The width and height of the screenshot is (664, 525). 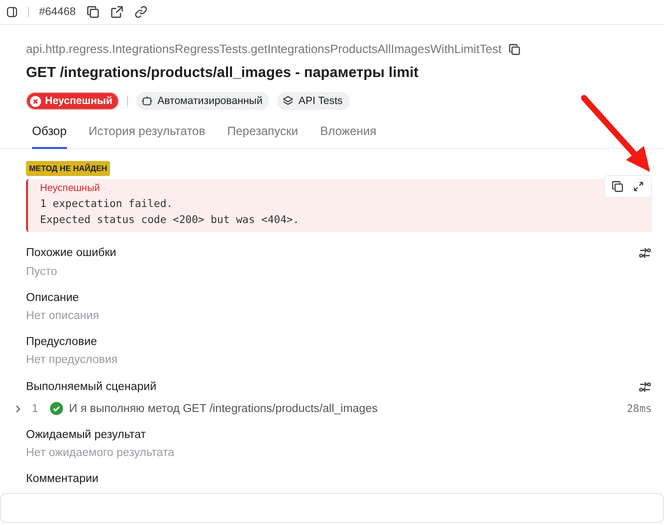 What do you see at coordinates (141, 12) in the screenshot?
I see `link-icon` at bounding box center [141, 12].